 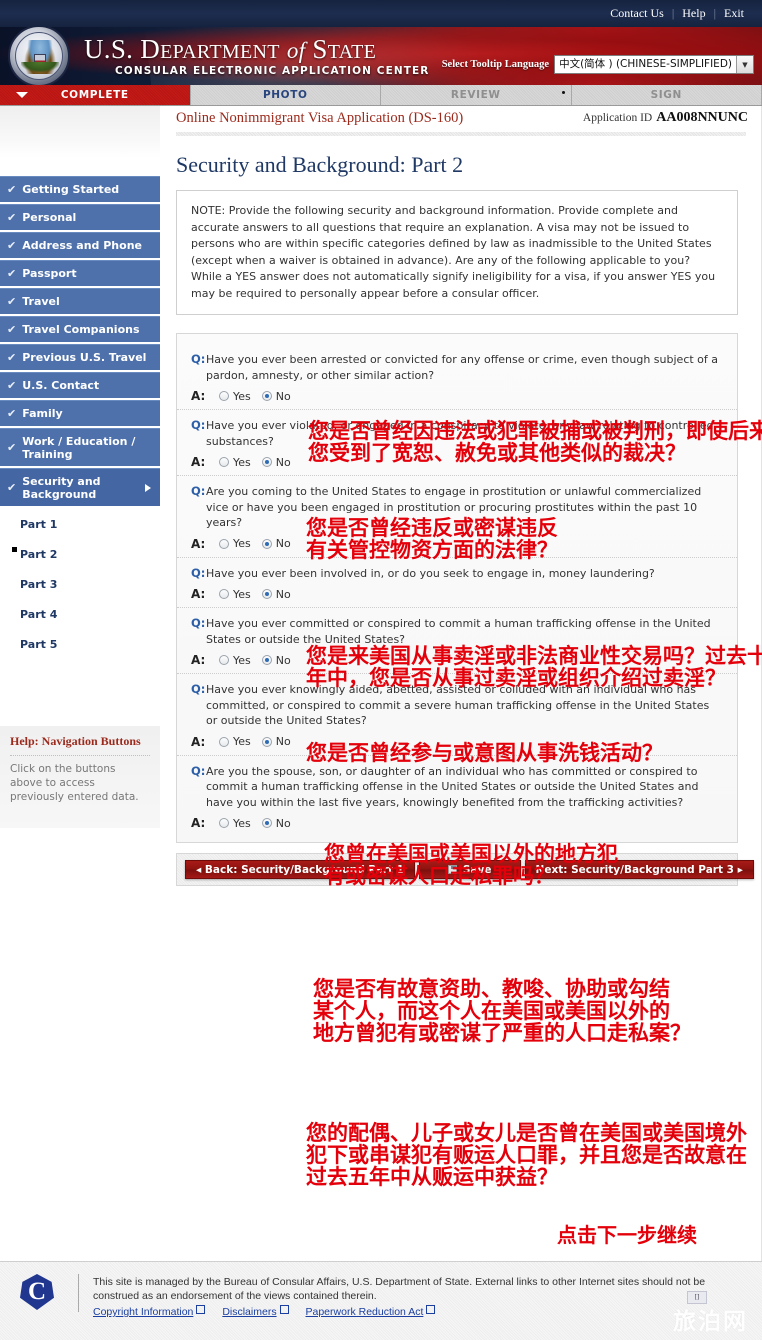 I want to click on radio-yes-2: Yes, so click(x=235, y=462).